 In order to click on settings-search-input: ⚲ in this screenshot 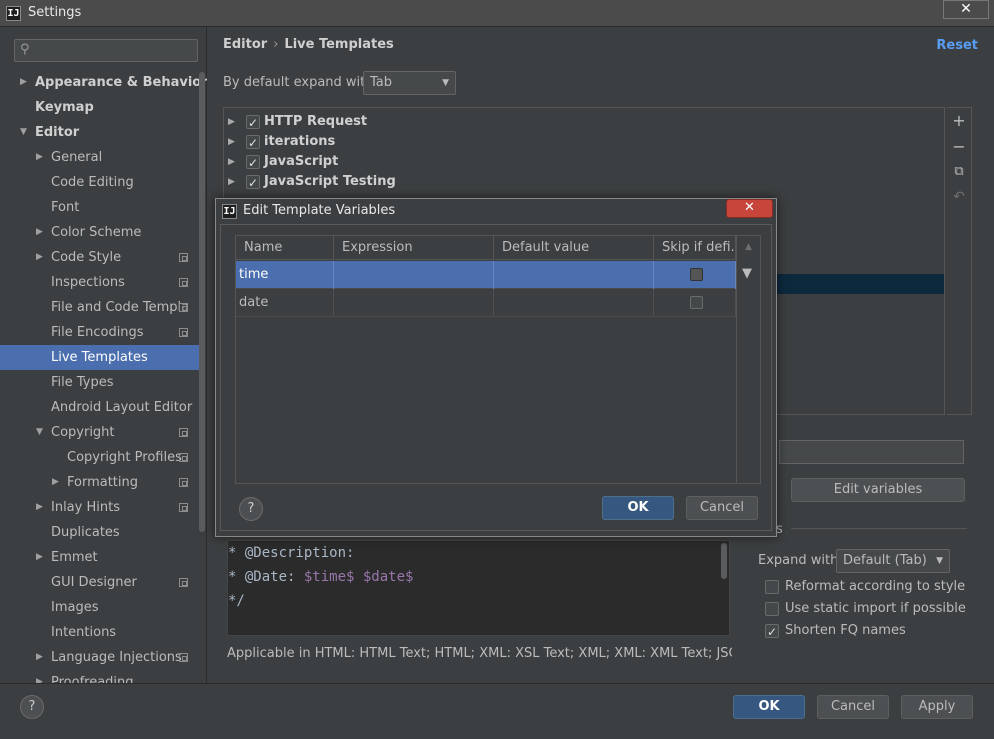, I will do `click(106, 50)`.